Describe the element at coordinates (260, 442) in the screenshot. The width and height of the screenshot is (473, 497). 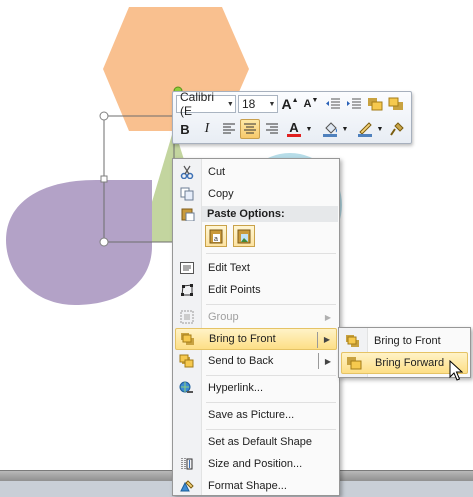
I see `menu-item-label: Set as Default Shape` at that location.